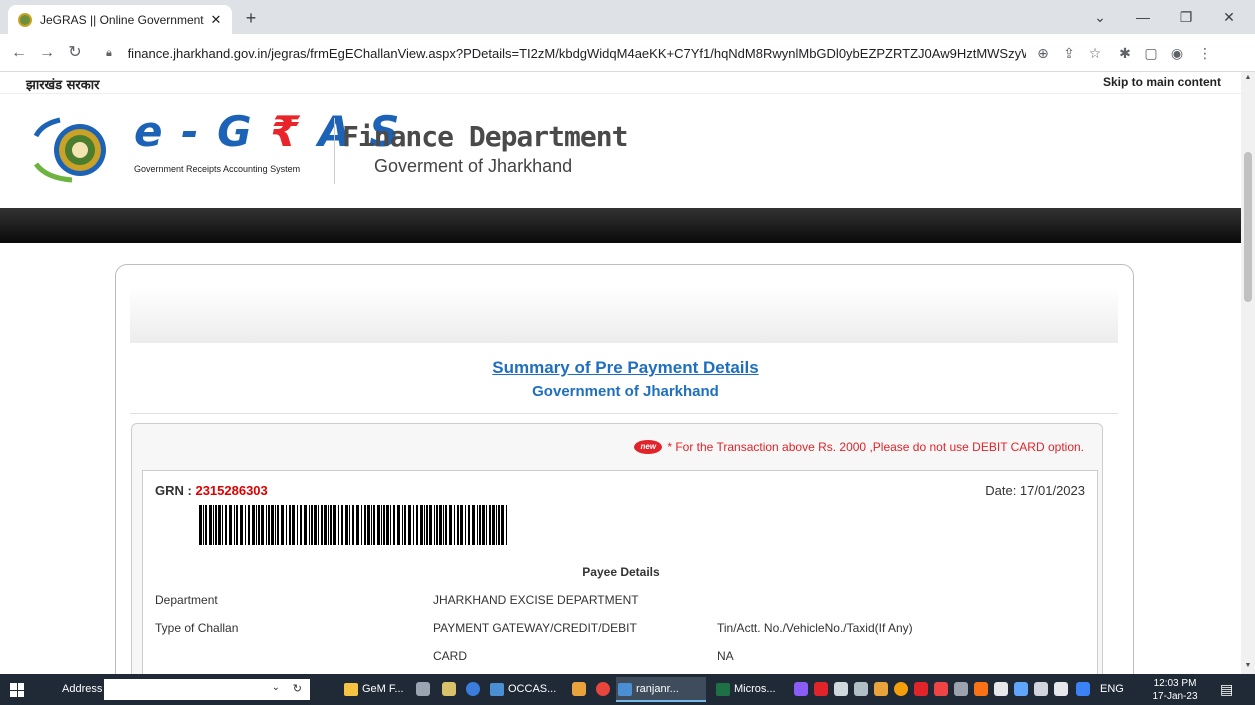 This screenshot has width=1255, height=705. I want to click on taskbar-clock: 12:03 PM 17-Jan-23, so click(1175, 690).